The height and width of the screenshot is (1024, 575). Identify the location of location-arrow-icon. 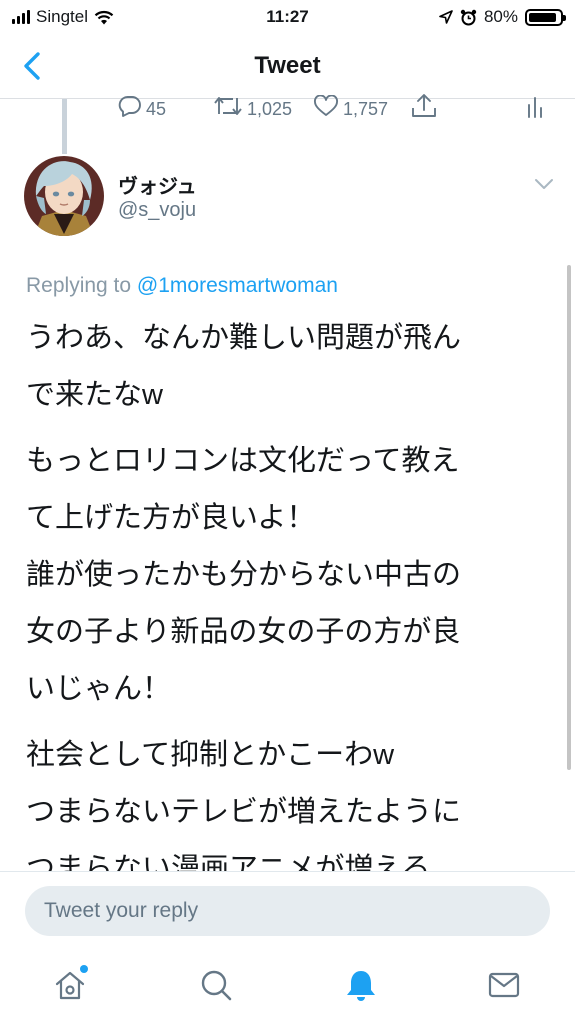
(446, 17).